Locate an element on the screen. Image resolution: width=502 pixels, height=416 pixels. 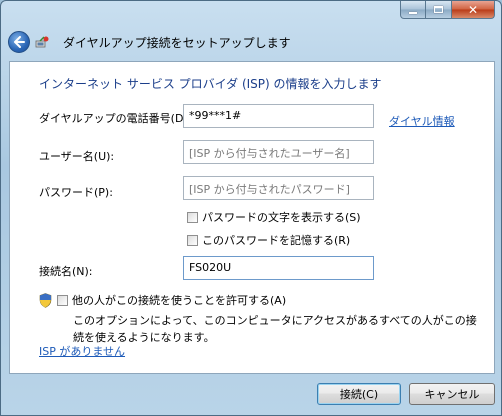
instruction-heading: インターネット サービス プロバイダ (ISP) の情報を入力します is located at coordinates (210, 84).